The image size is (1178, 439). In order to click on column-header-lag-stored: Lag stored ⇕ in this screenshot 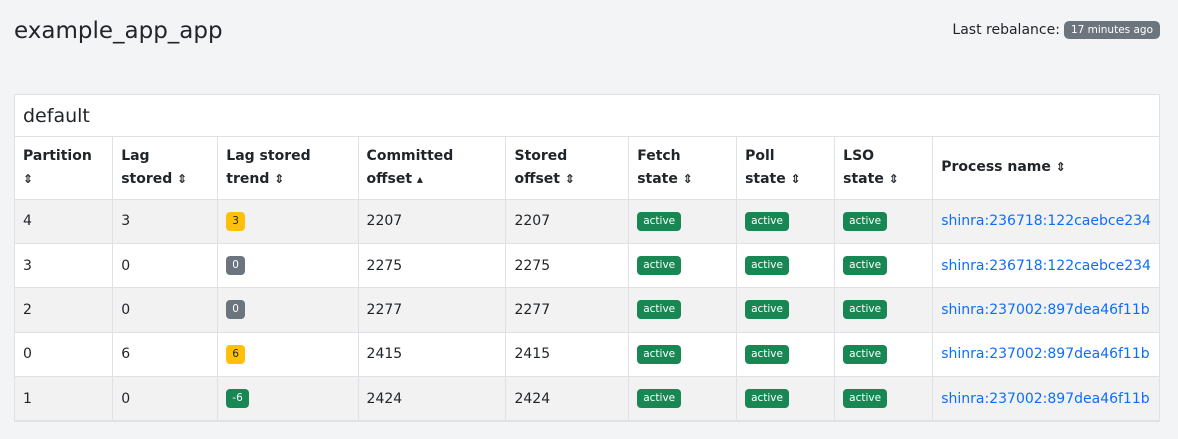, I will do `click(165, 168)`.